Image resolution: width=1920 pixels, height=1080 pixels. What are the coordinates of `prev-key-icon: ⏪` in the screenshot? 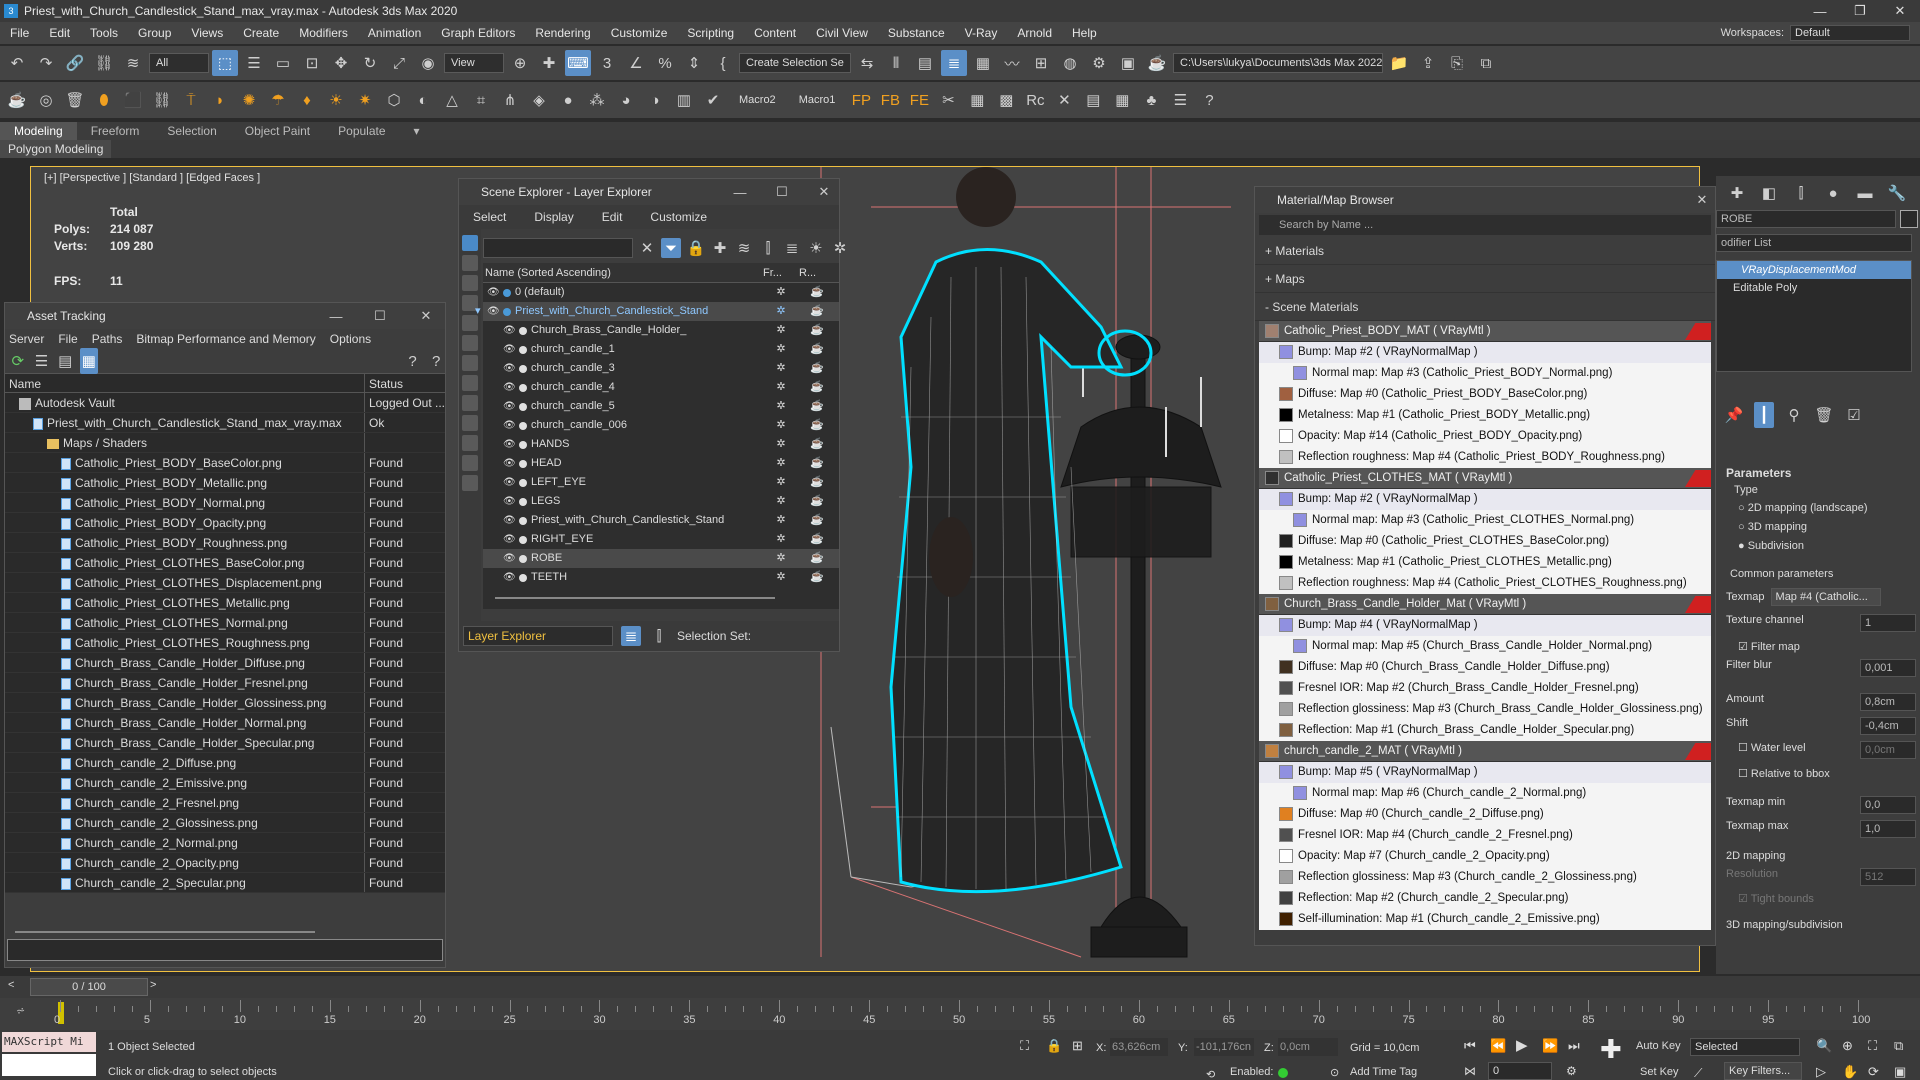 It's located at (1498, 1046).